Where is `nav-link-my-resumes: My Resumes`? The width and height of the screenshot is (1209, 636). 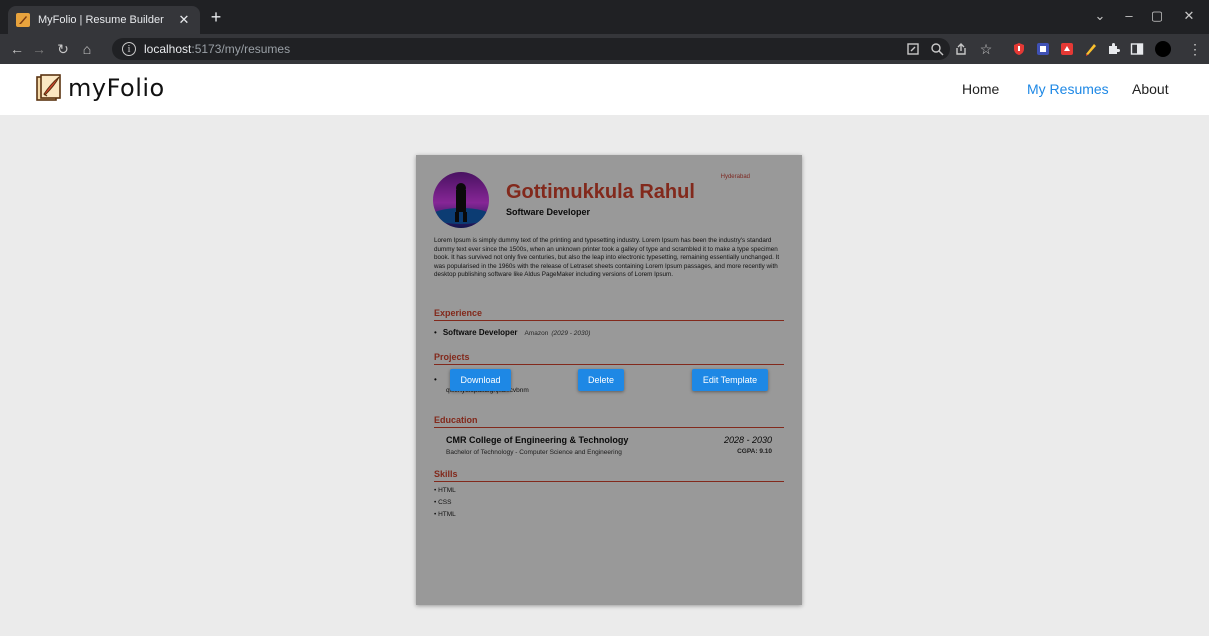 nav-link-my-resumes: My Resumes is located at coordinates (1068, 89).